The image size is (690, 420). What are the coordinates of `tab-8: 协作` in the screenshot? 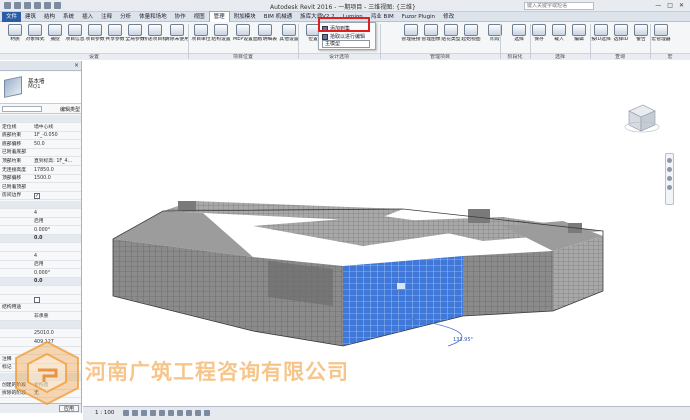 It's located at (180, 17).